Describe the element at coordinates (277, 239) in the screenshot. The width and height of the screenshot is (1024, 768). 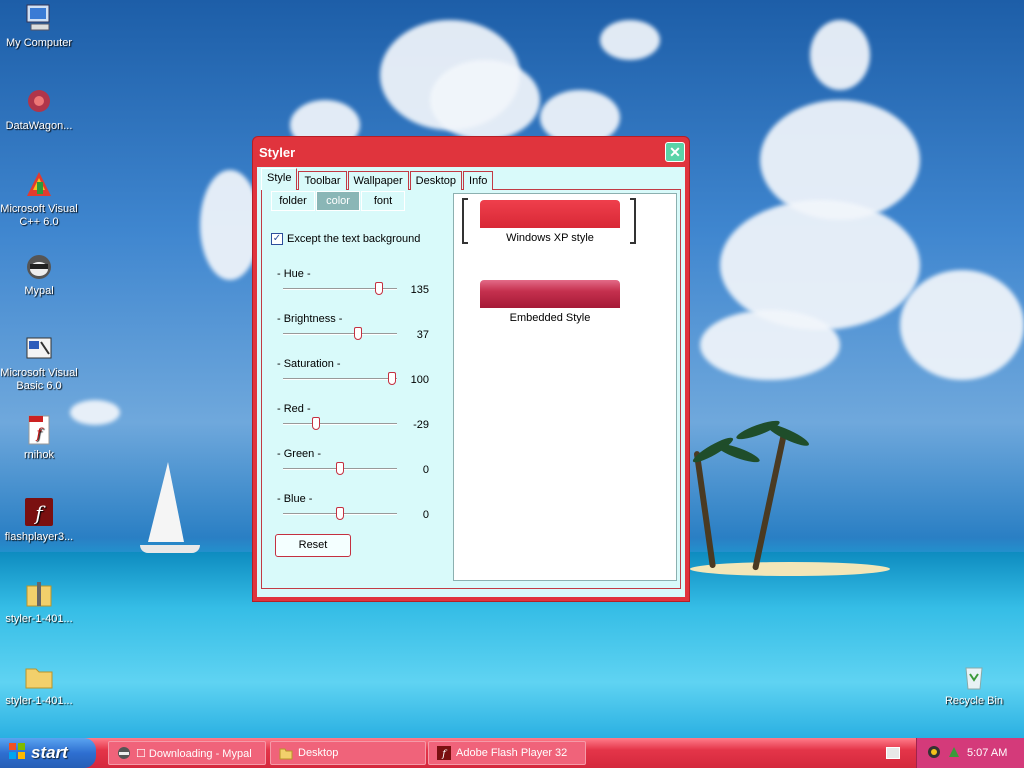
I see `except-text-bg-checkbox: ✓` at that location.